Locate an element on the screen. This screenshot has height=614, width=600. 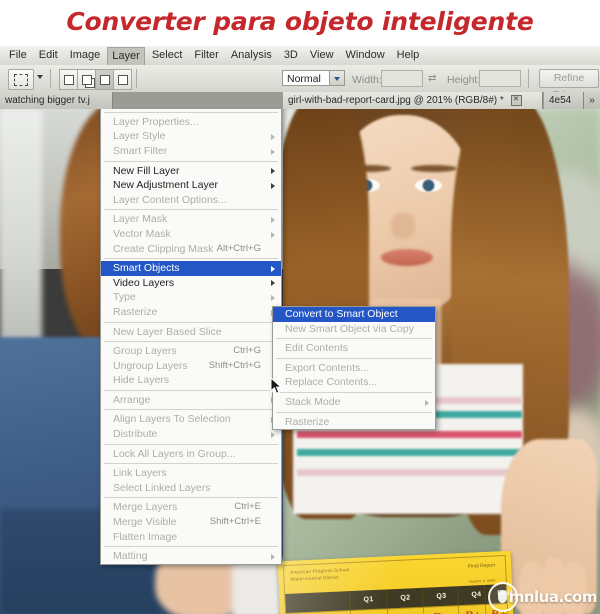
selection-subtract-button is located at coordinates (105, 79).